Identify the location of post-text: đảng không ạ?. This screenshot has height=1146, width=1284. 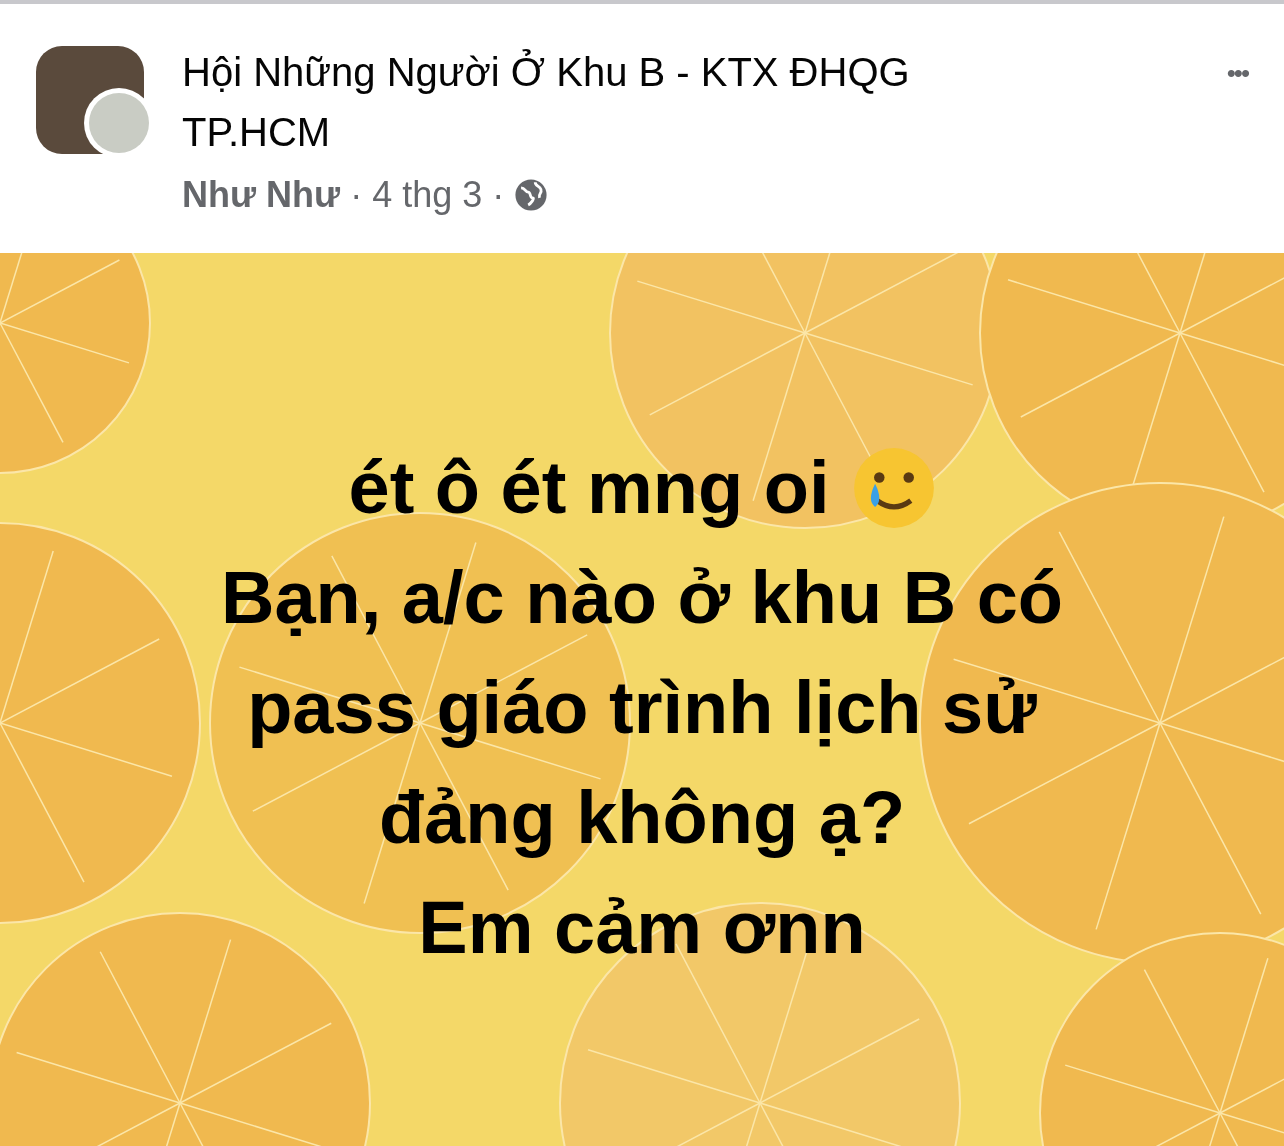
(642, 818).